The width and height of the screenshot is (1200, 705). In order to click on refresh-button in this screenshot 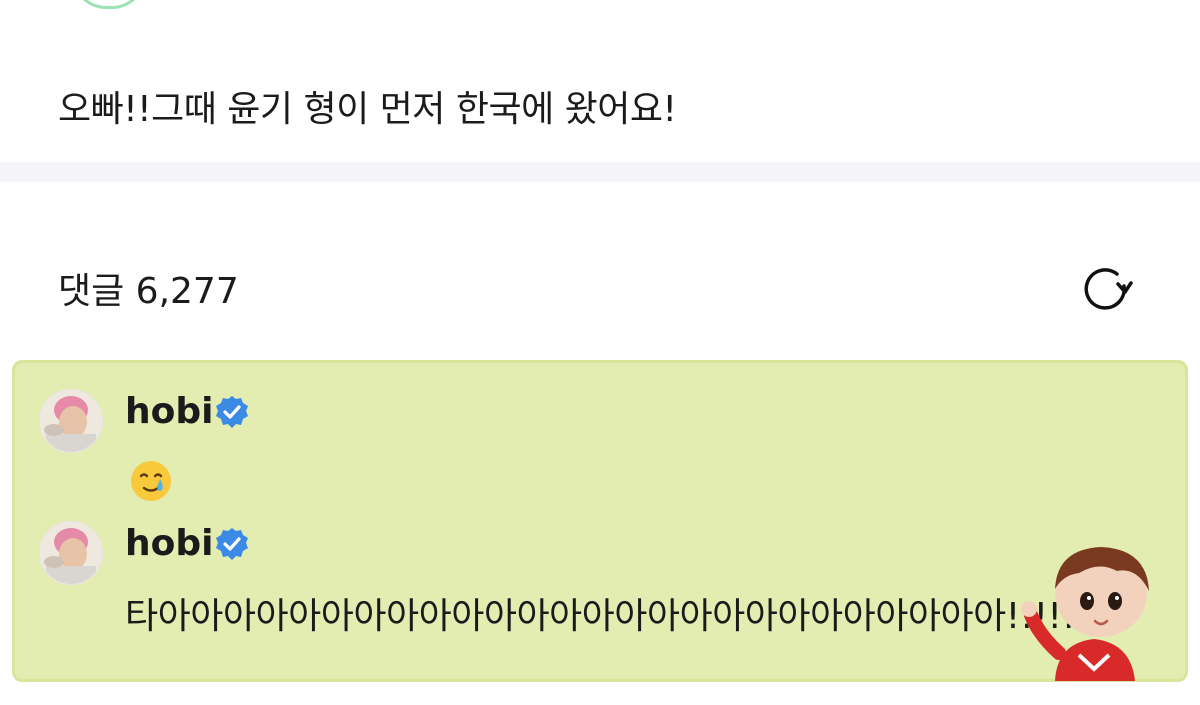, I will do `click(1106, 290)`.